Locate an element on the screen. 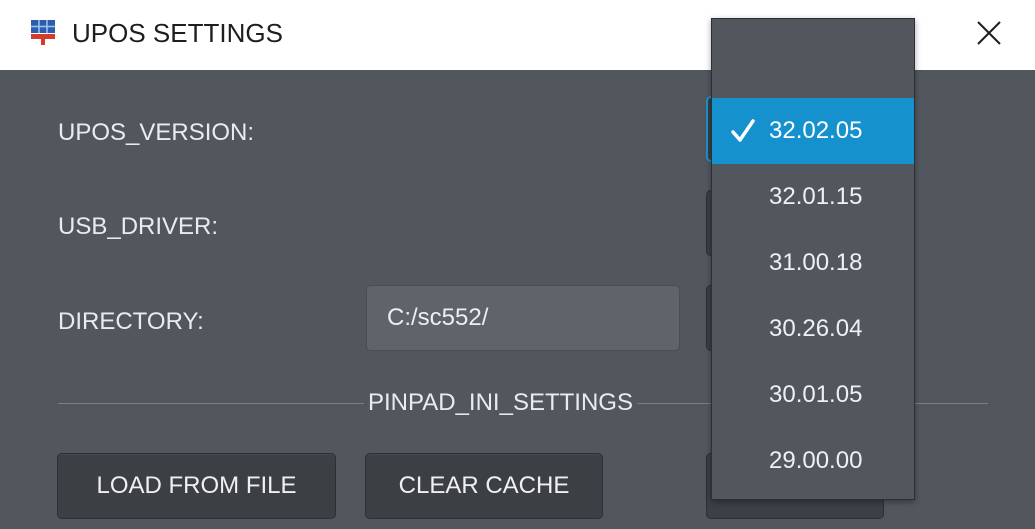 Image resolution: width=1035 pixels, height=529 pixels. close-icon is located at coordinates (989, 33).